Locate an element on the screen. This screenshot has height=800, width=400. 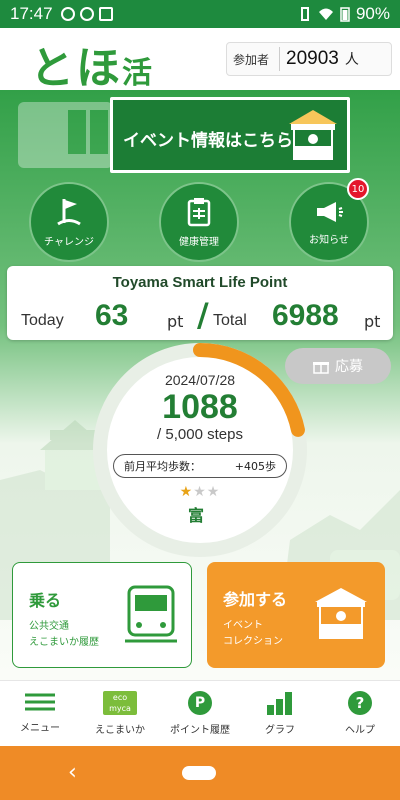
bar-chart-icon is located at coordinates (279, 703).